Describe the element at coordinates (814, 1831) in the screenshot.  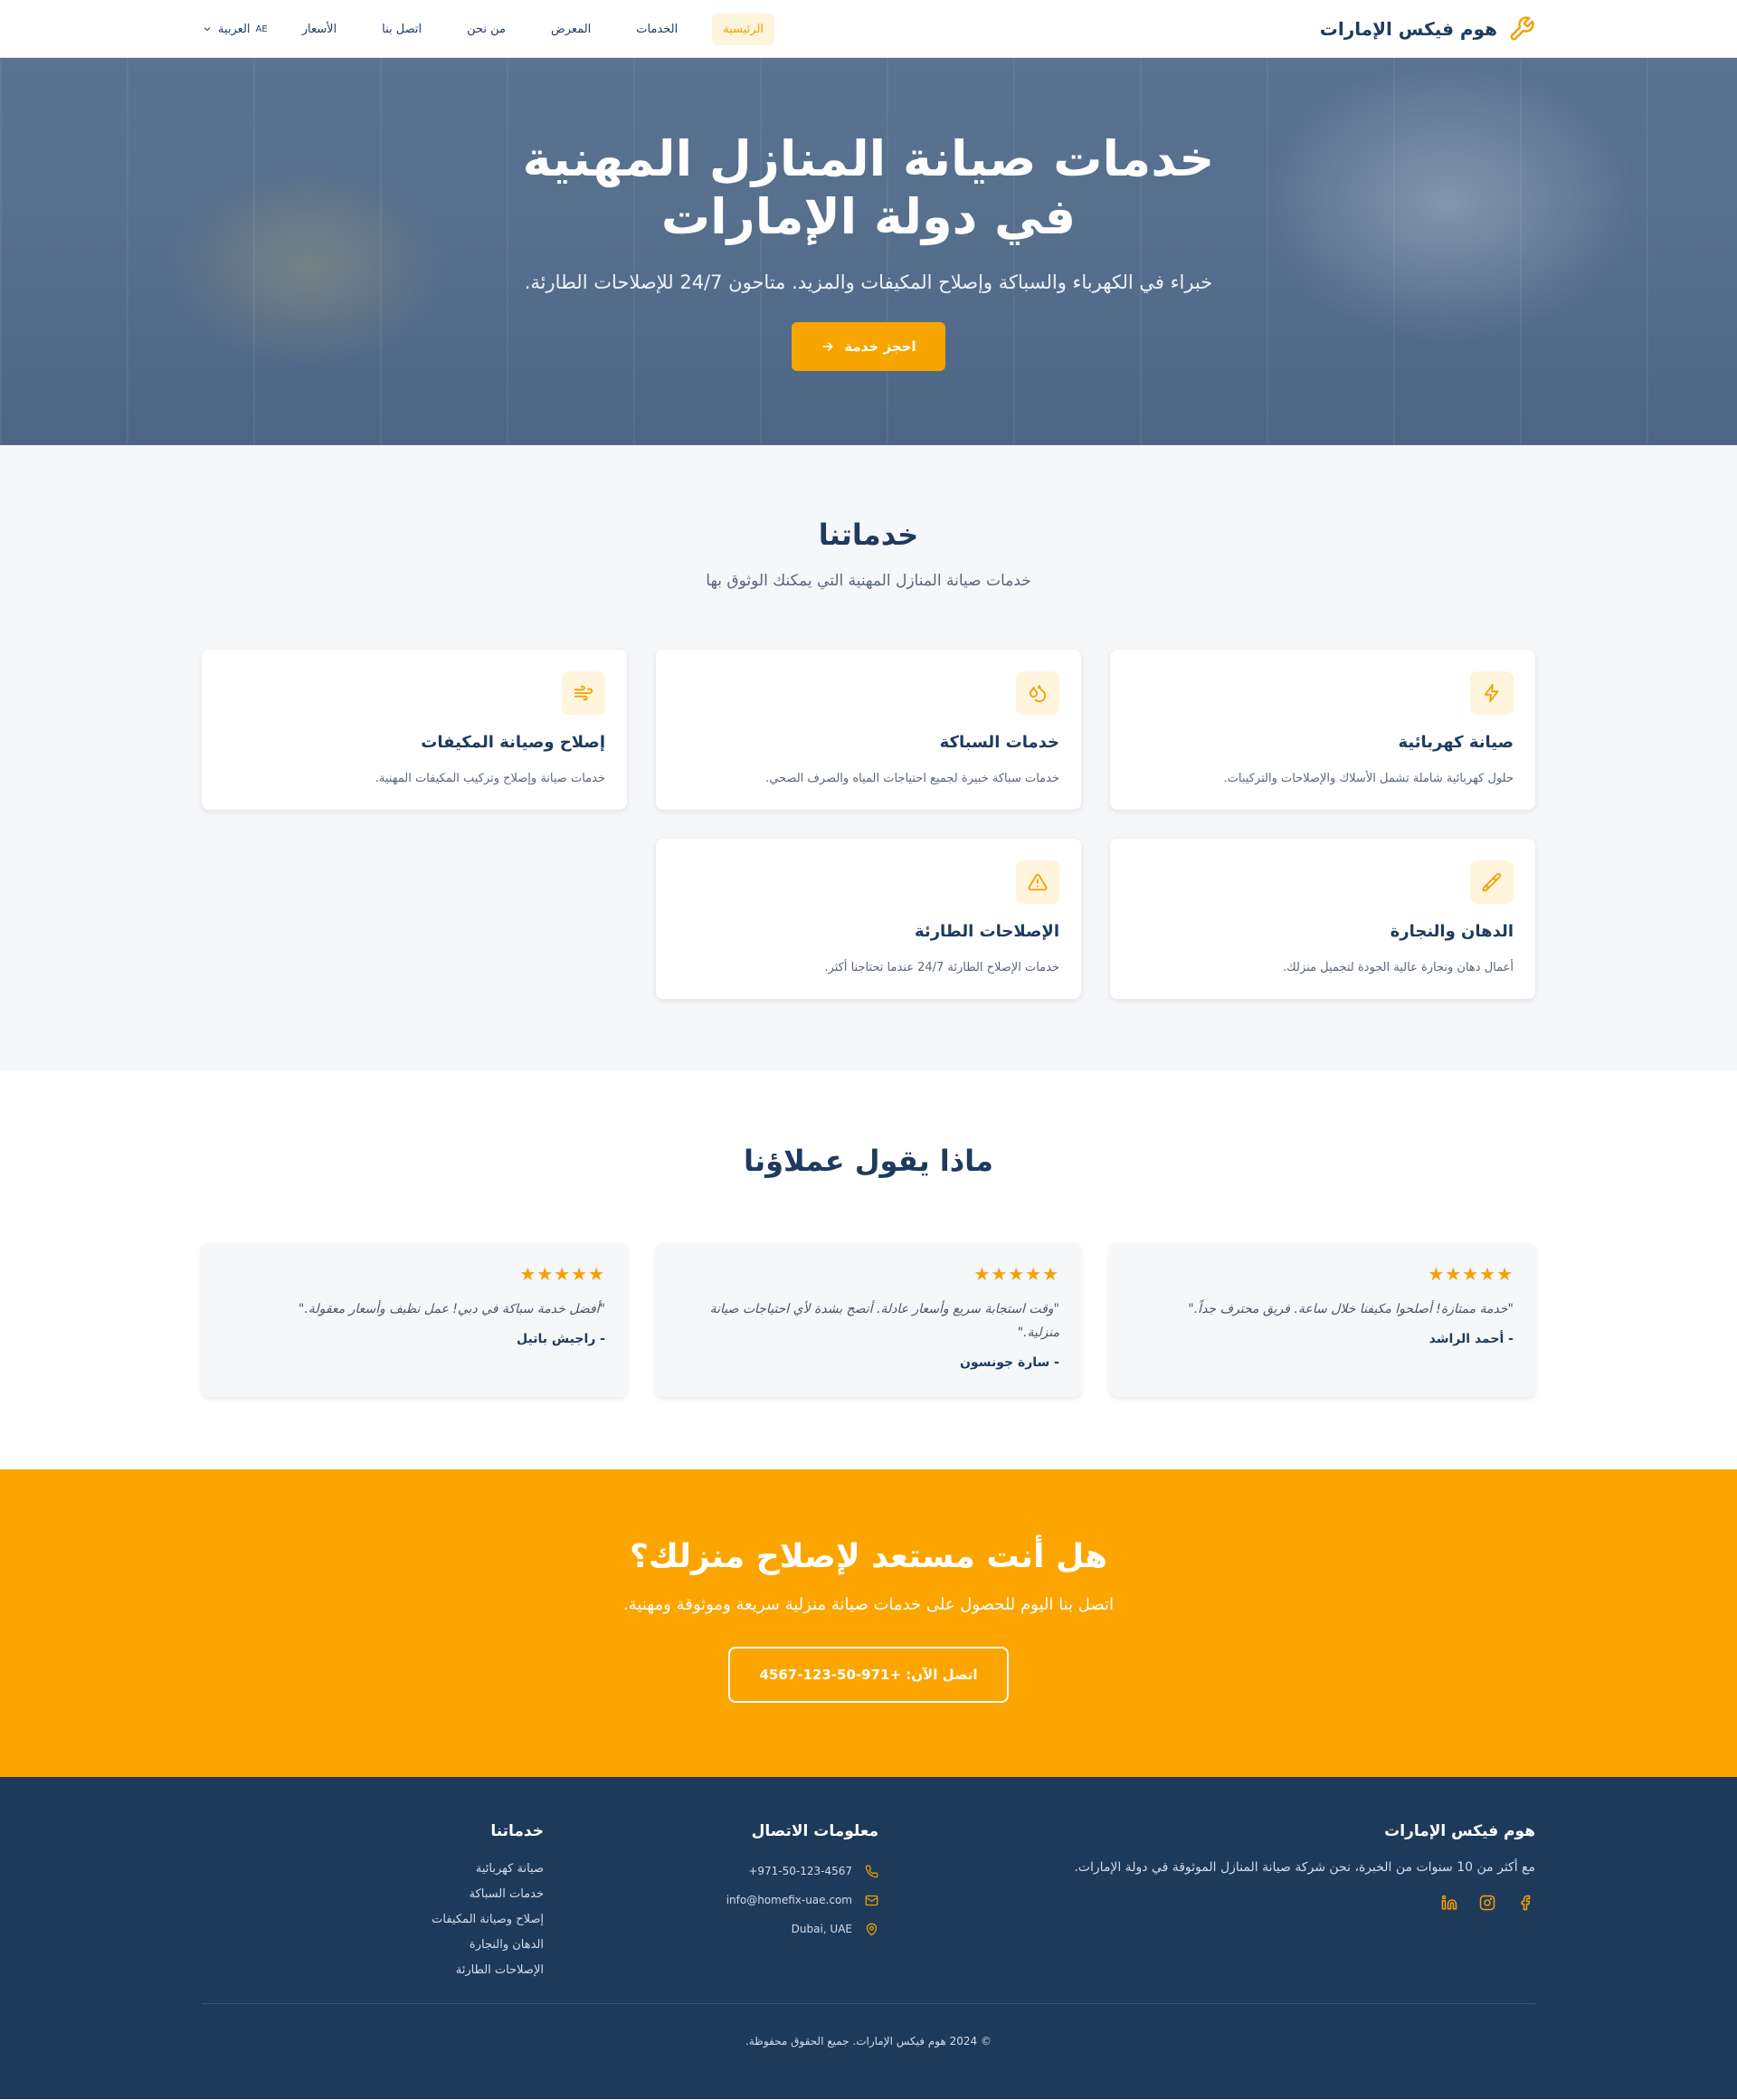
I see `footer-contact-title: معلومات الاتصال` at that location.